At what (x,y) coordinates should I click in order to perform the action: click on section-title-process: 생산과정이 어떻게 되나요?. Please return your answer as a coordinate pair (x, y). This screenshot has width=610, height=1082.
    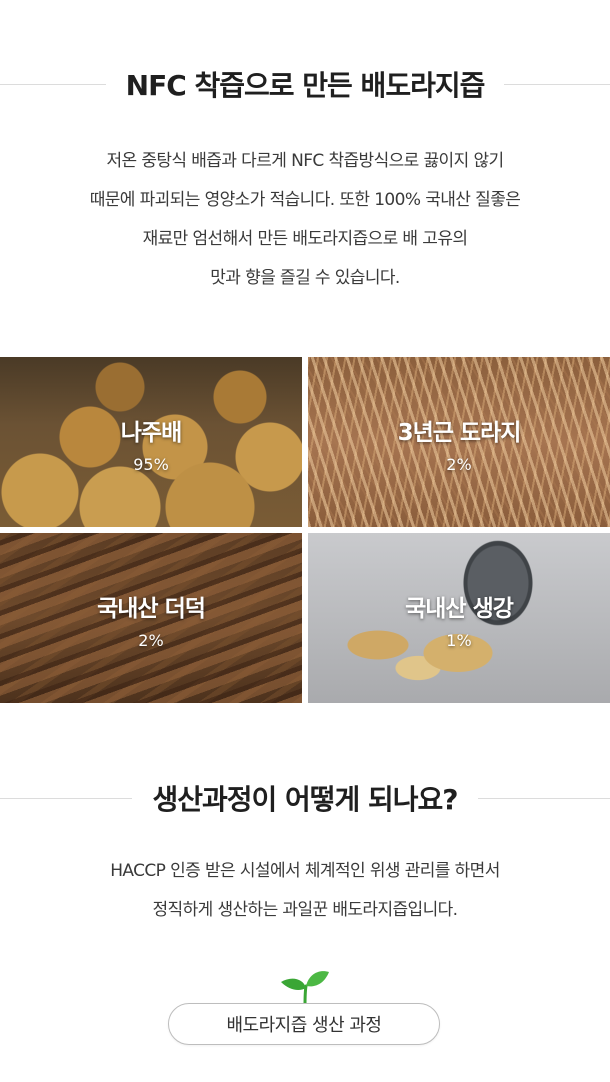
    Looking at the image, I should click on (305, 798).